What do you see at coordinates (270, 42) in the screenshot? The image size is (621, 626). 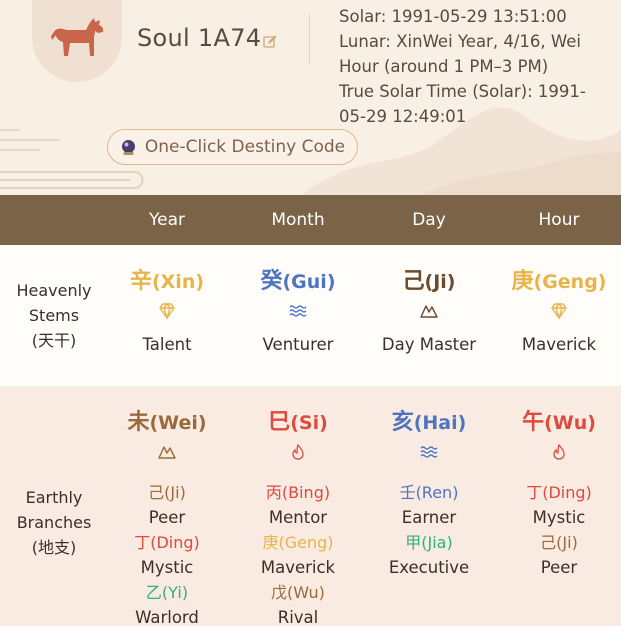 I see `edit-icon` at bounding box center [270, 42].